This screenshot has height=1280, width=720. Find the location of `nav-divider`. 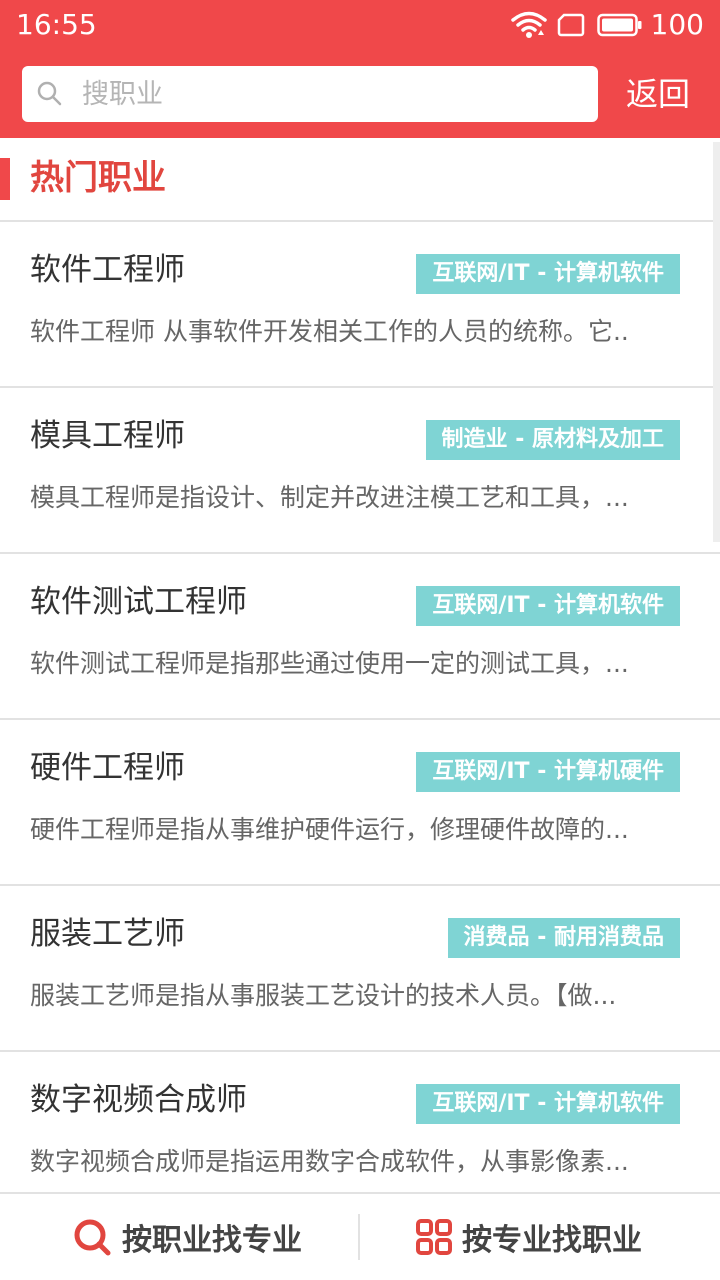

nav-divider is located at coordinates (359, 1237).